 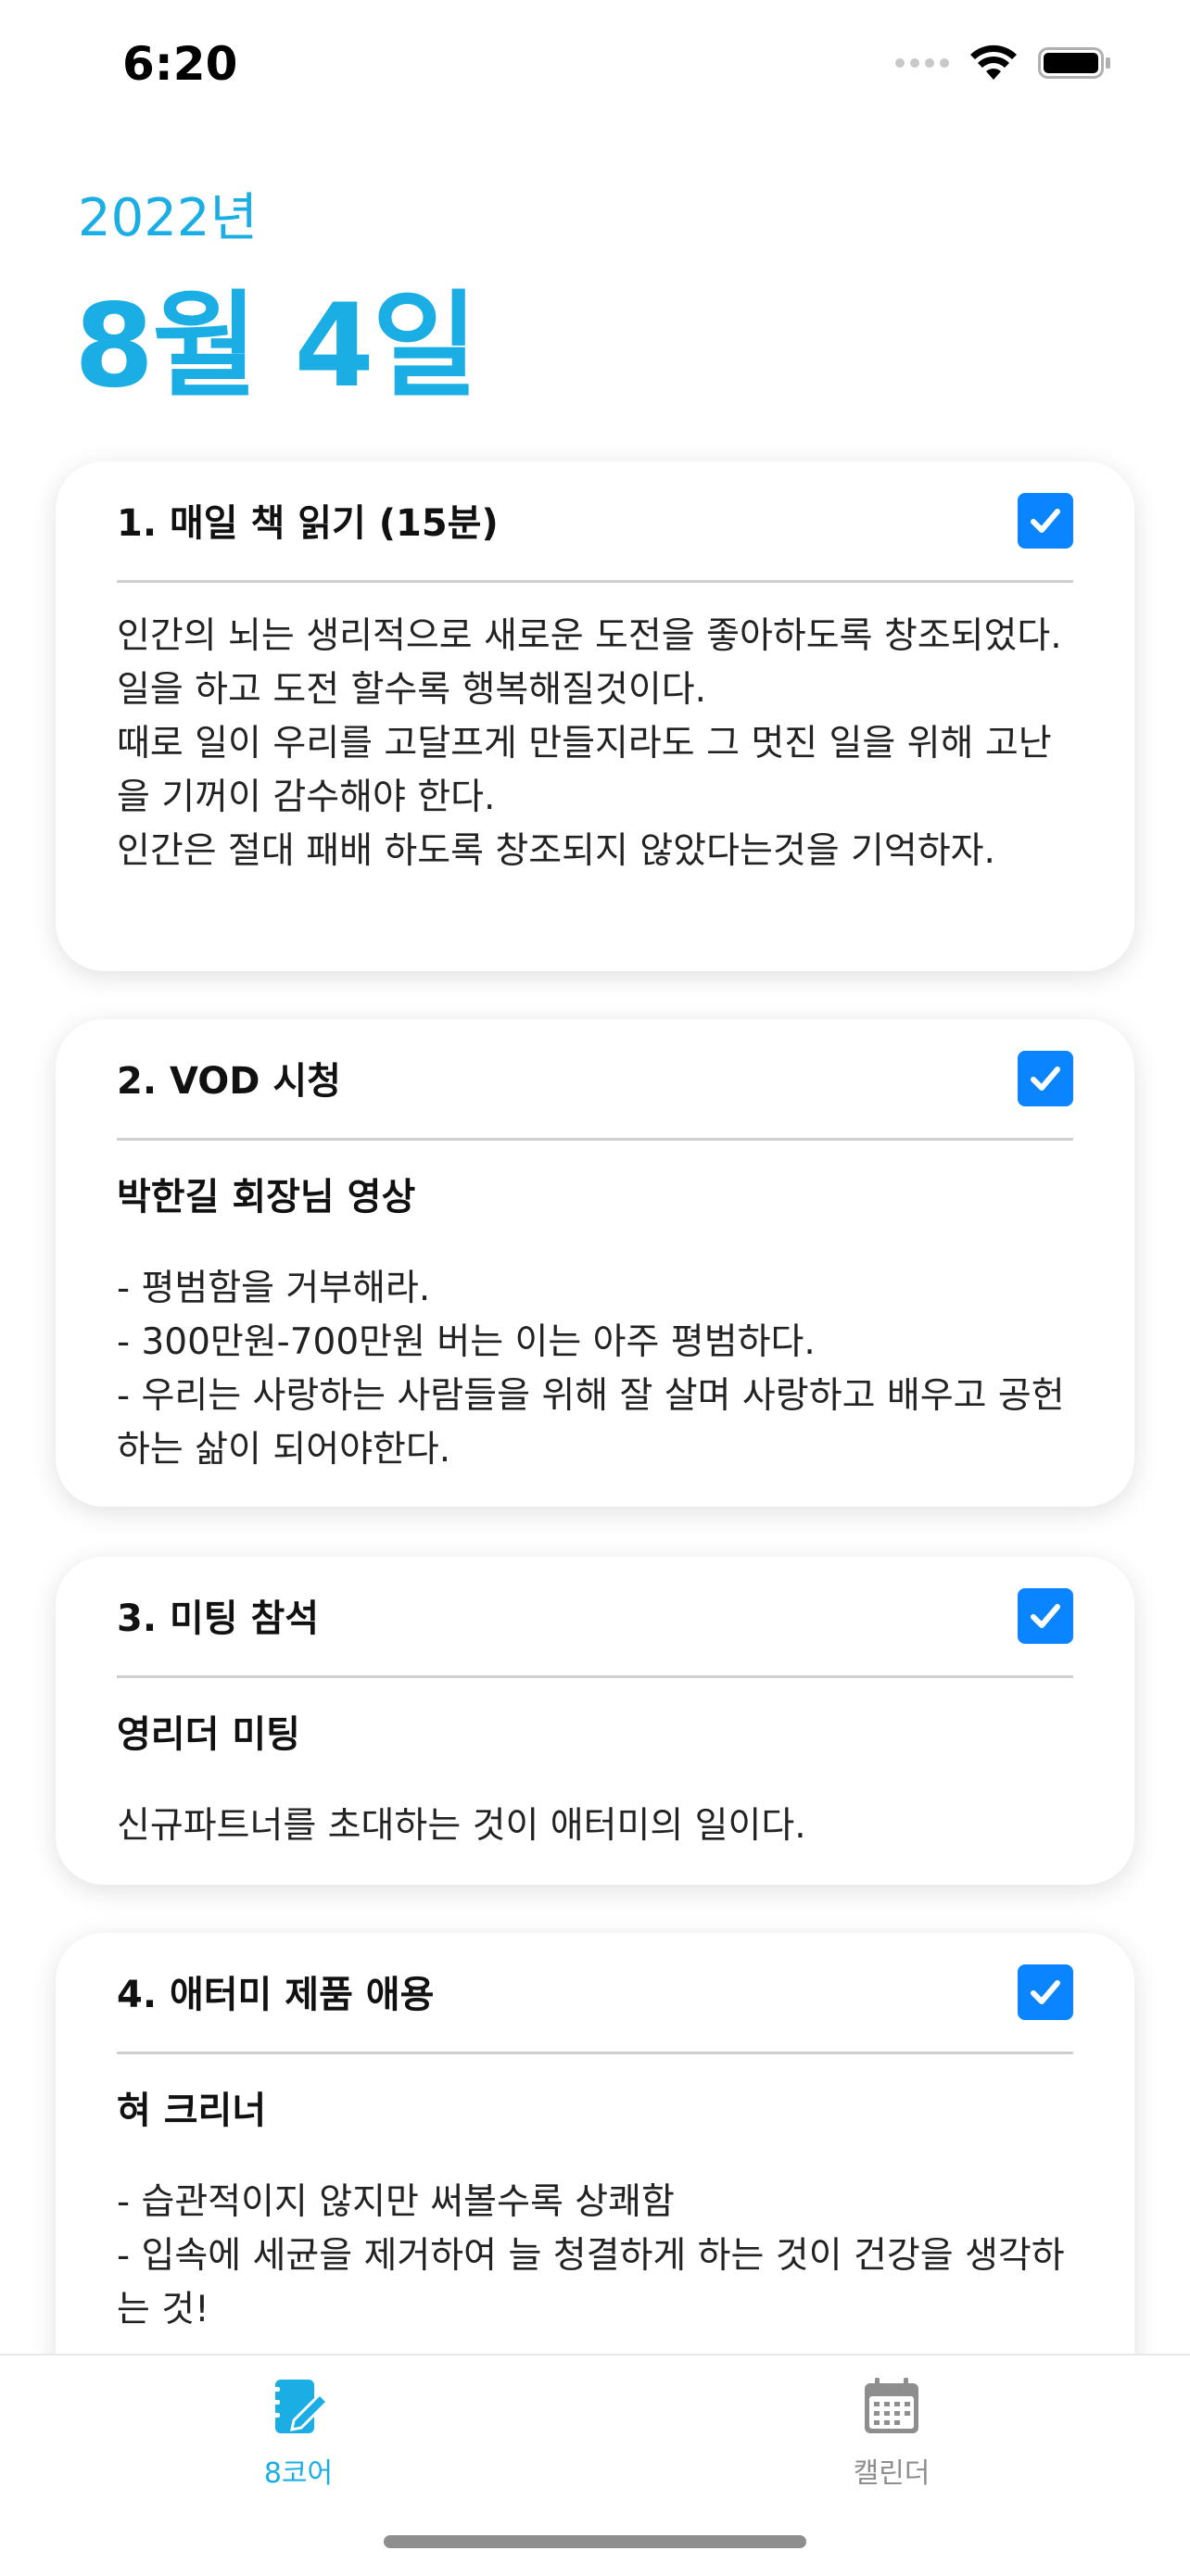 What do you see at coordinates (461, 1826) in the screenshot?
I see `card-text: 신규파트너를 초대하는 것이 애터미의 일이다.` at bounding box center [461, 1826].